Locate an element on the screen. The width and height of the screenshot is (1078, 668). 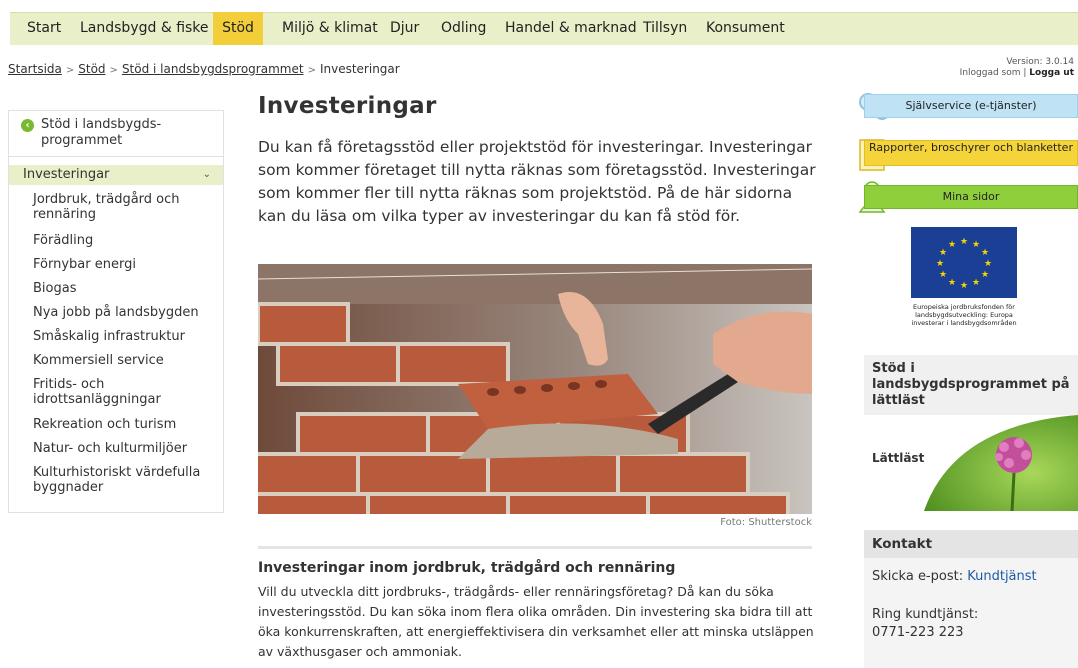
nav-item-tillsyn: Tillsyn is located at coordinates (665, 28).